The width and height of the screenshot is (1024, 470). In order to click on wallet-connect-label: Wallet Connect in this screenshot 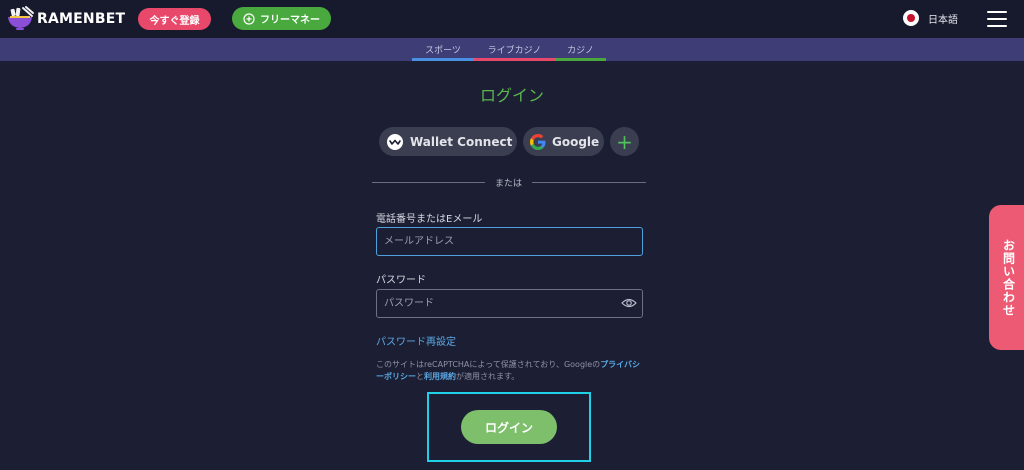, I will do `click(461, 141)`.